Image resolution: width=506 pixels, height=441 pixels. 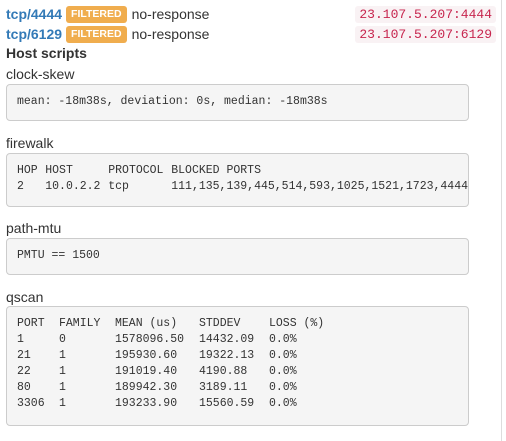 I want to click on table-cell: 2, so click(x=20, y=186).